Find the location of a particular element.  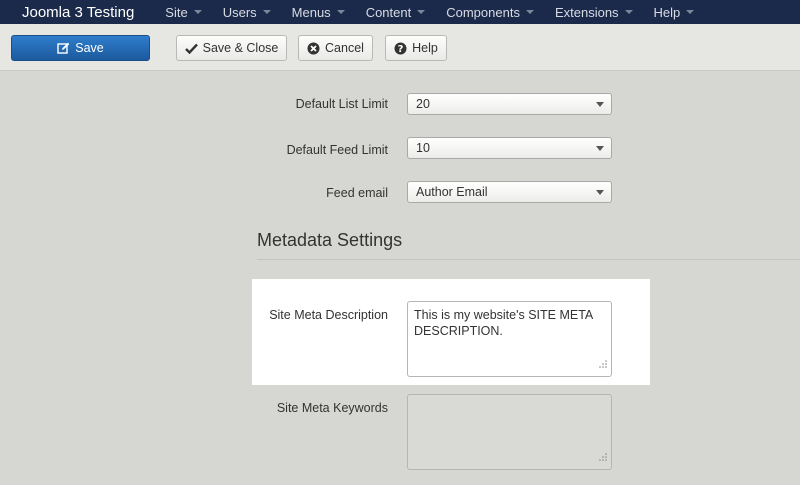

help-button: ? Help is located at coordinates (416, 48).